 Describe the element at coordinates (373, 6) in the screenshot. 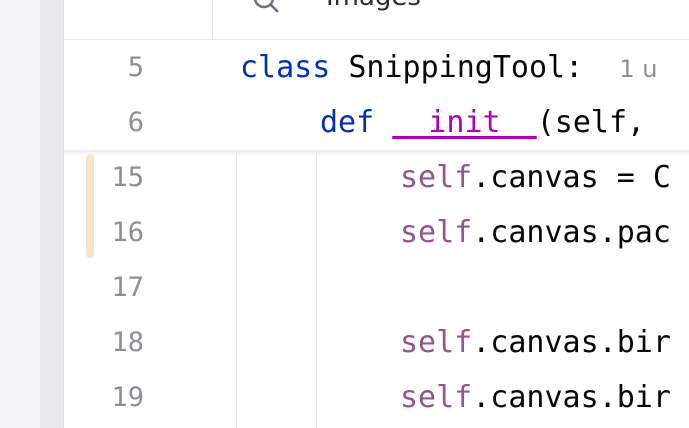

I see `search-query-text: Images` at that location.